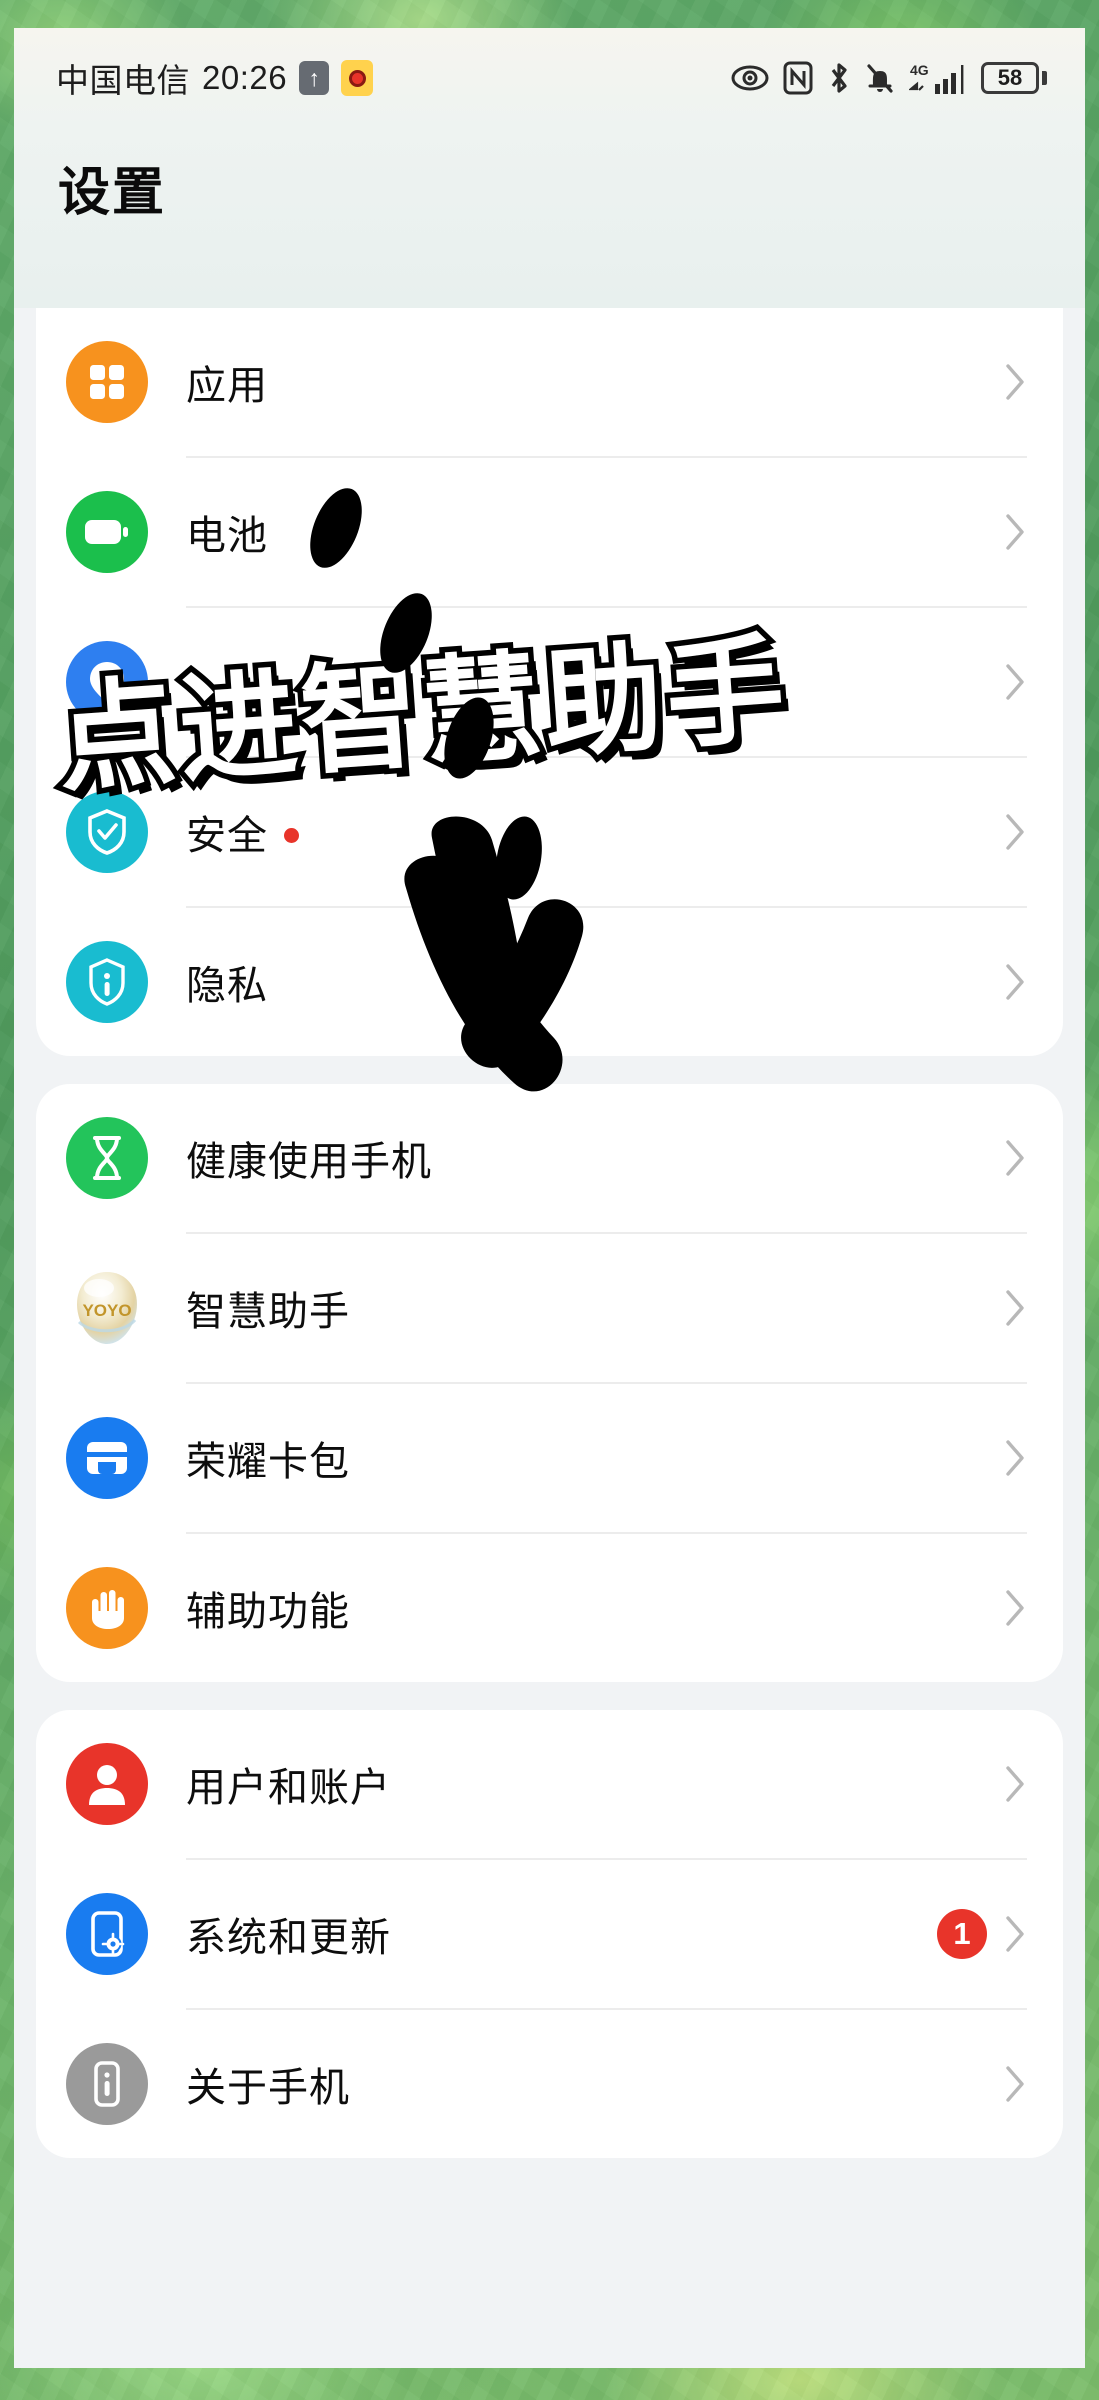  I want to click on page-title: 设置, so click(112, 193).